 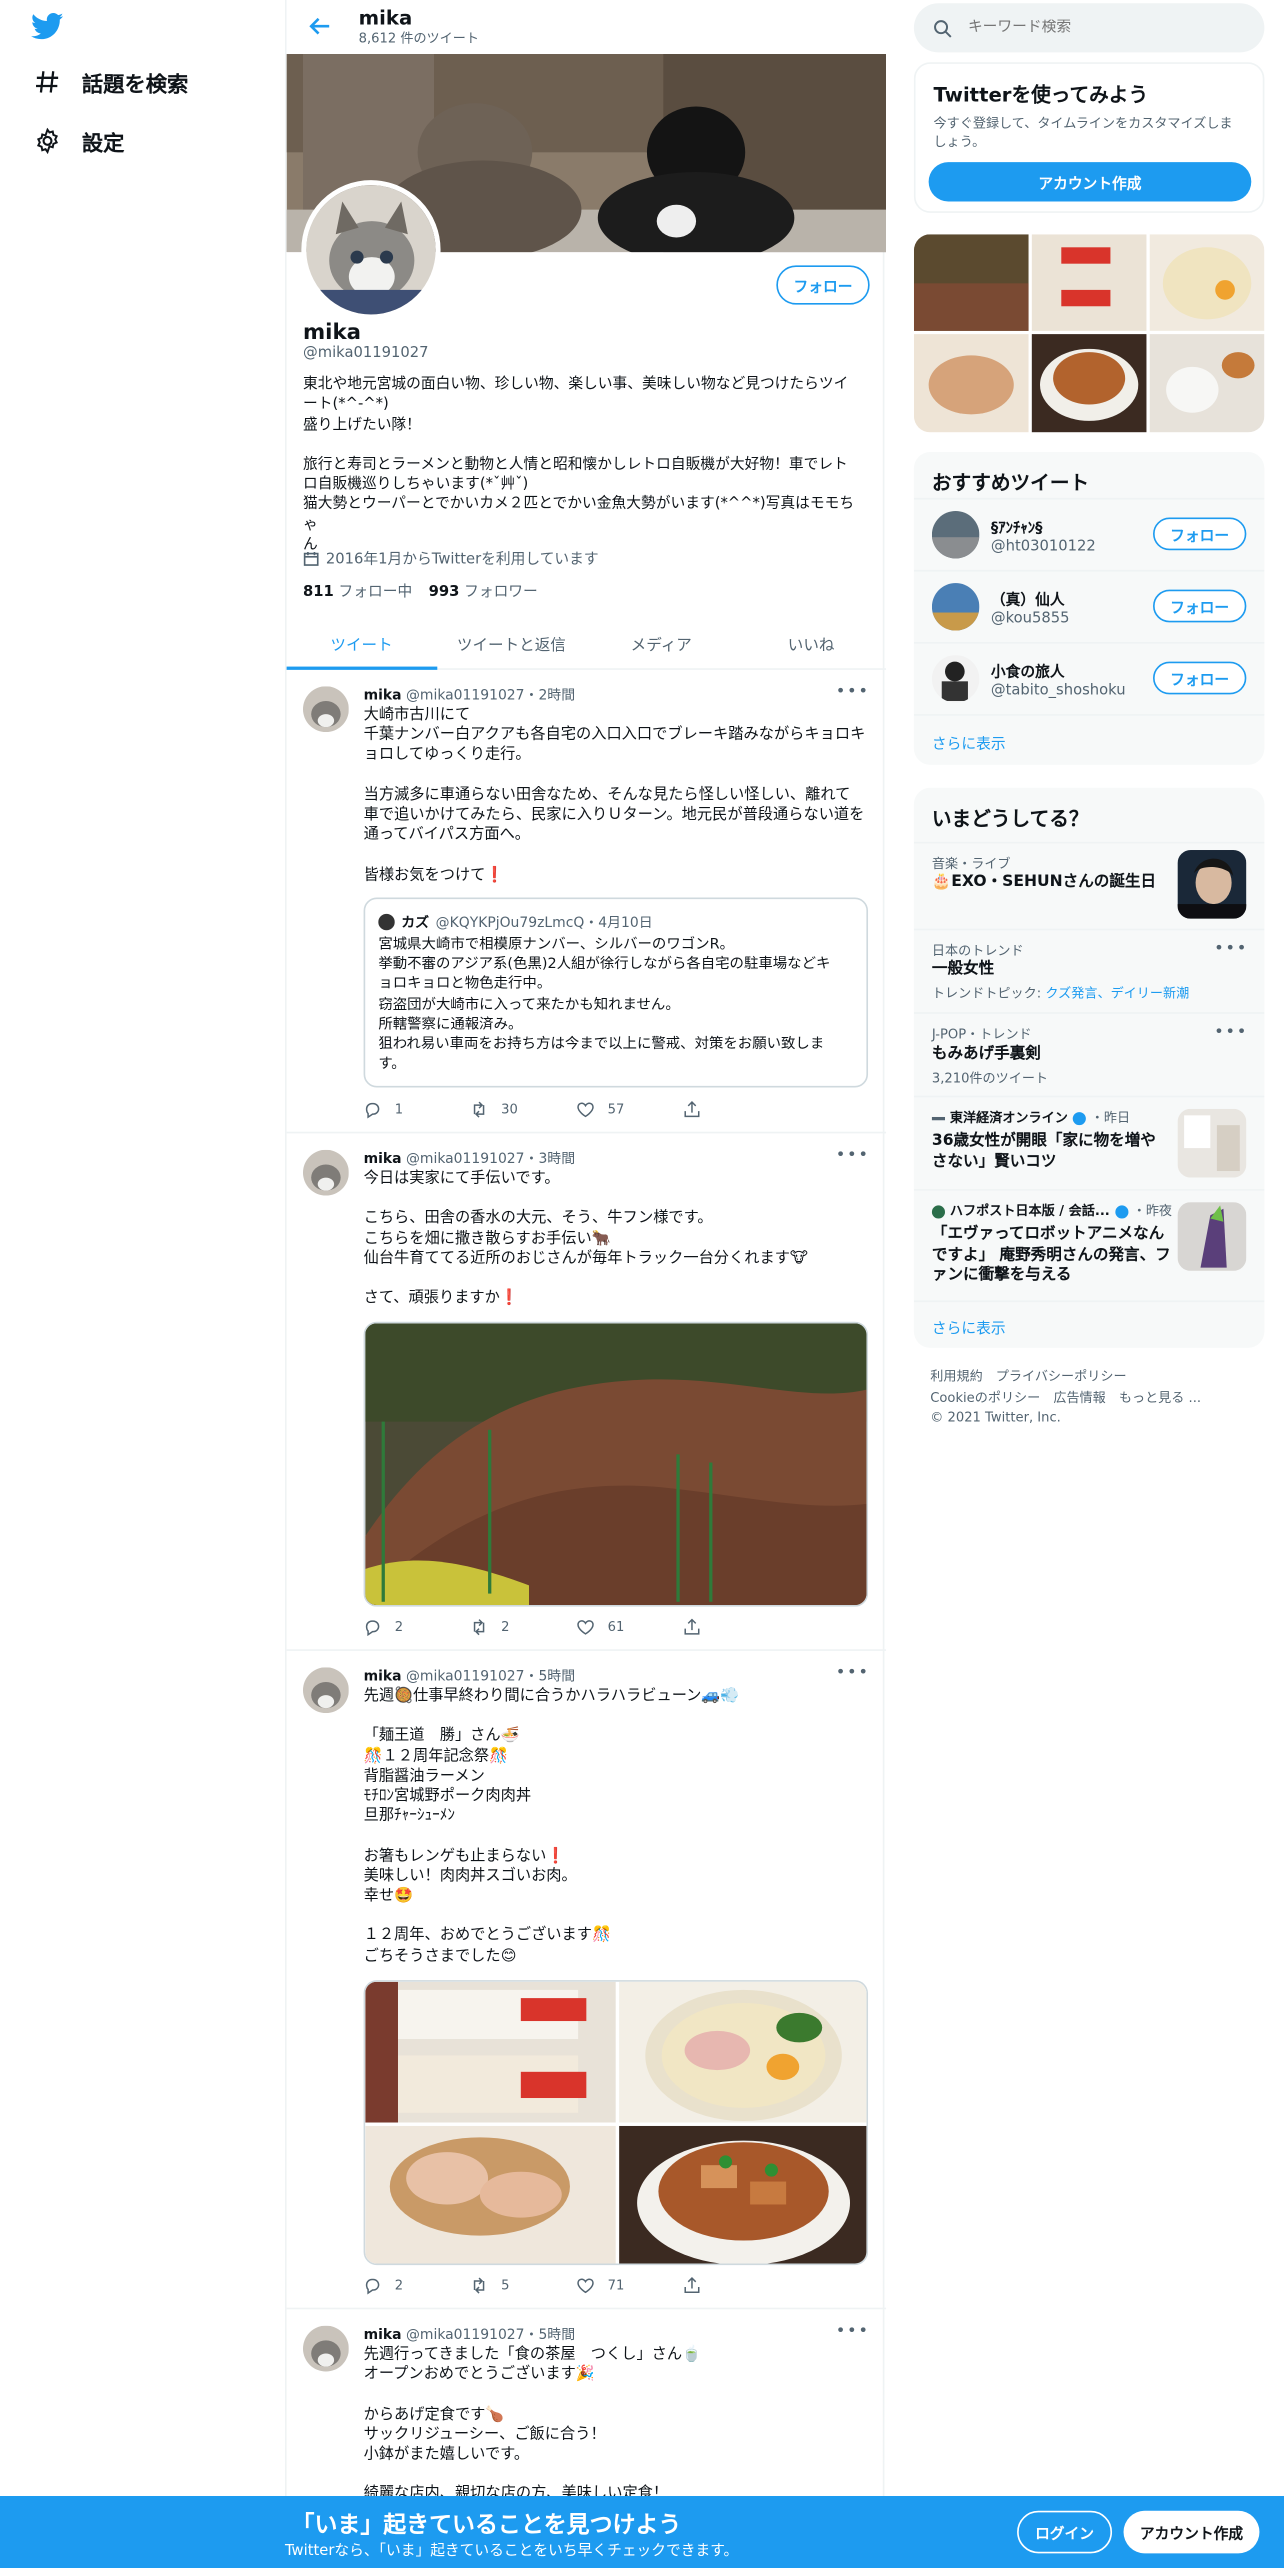 I want to click on search-input, so click(x=1090, y=28).